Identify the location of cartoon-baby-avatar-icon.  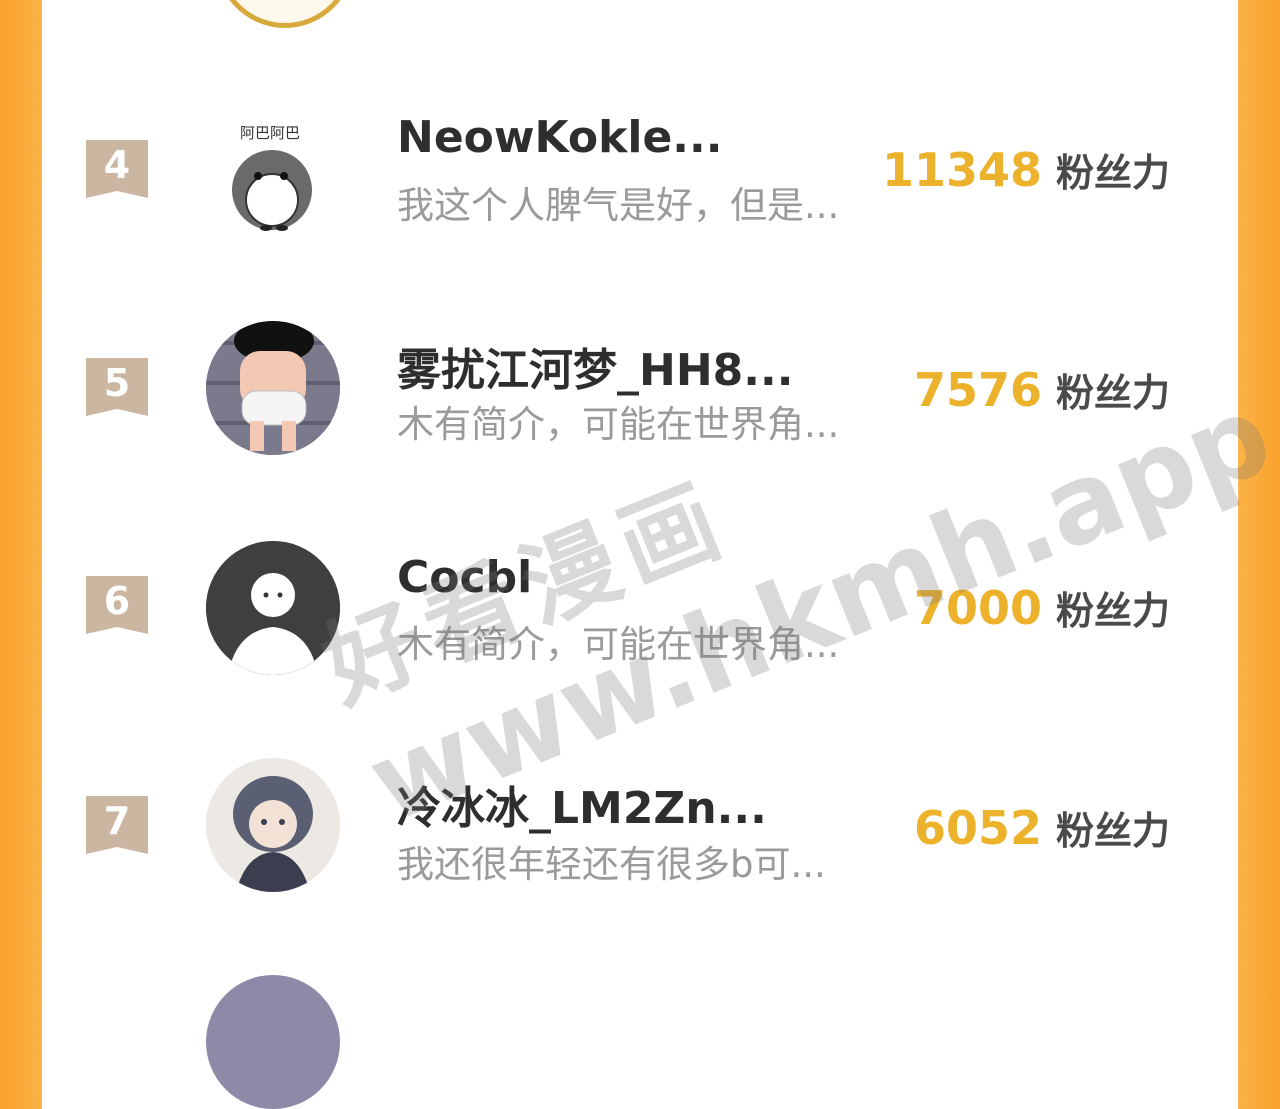
(273, 388).